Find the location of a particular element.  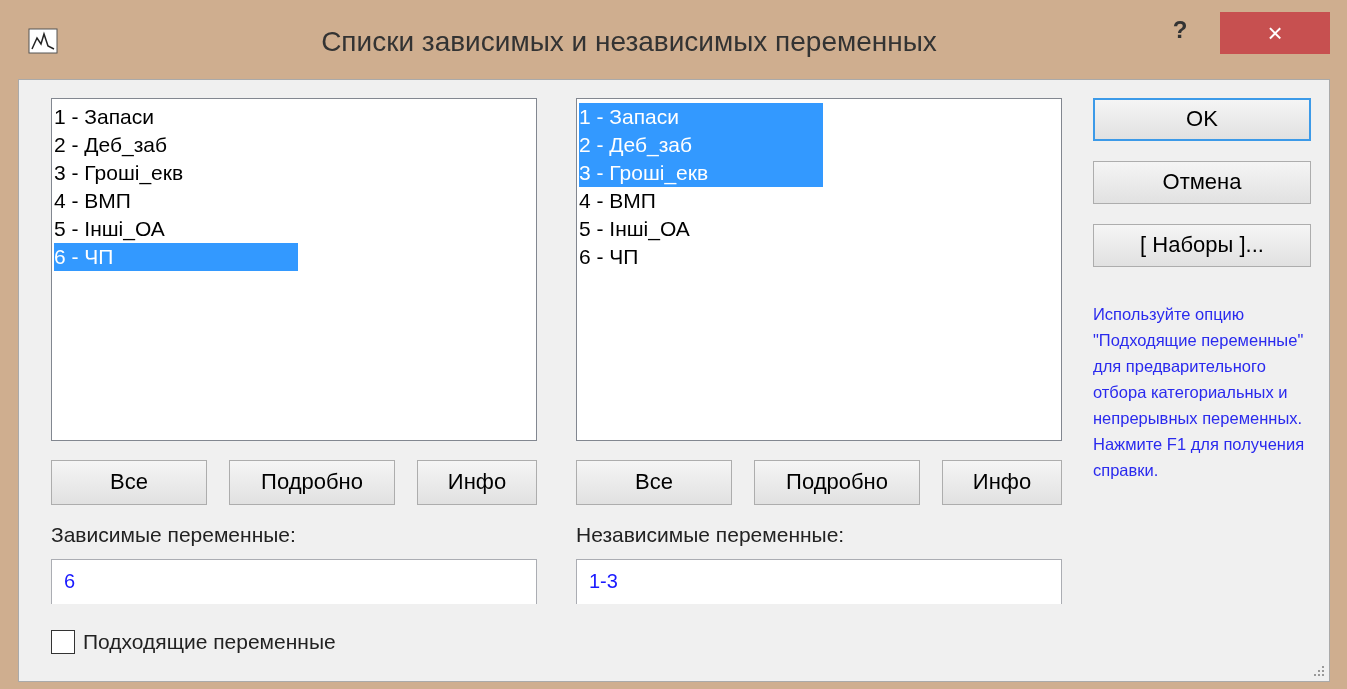

close-button: × is located at coordinates (1275, 33).